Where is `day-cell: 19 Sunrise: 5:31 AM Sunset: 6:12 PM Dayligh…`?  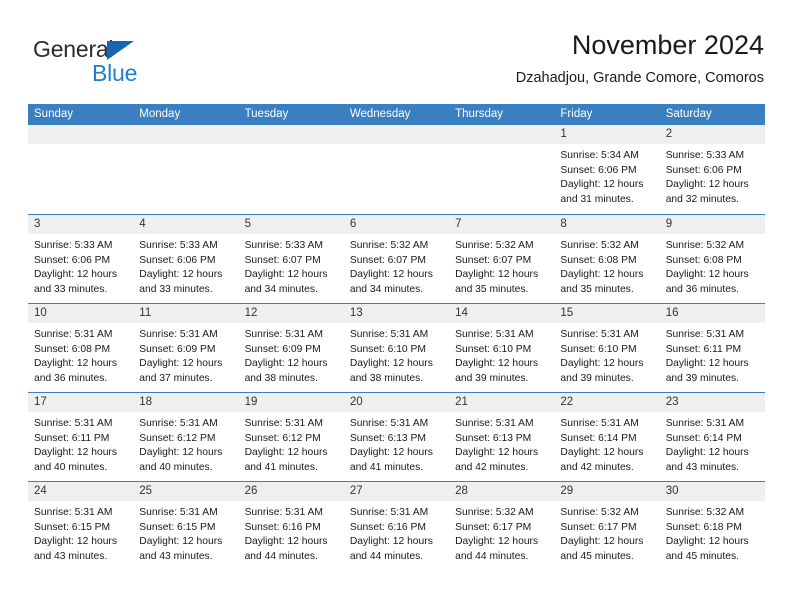 day-cell: 19 Sunrise: 5:31 AM Sunset: 6:12 PM Dayligh… is located at coordinates (291, 437).